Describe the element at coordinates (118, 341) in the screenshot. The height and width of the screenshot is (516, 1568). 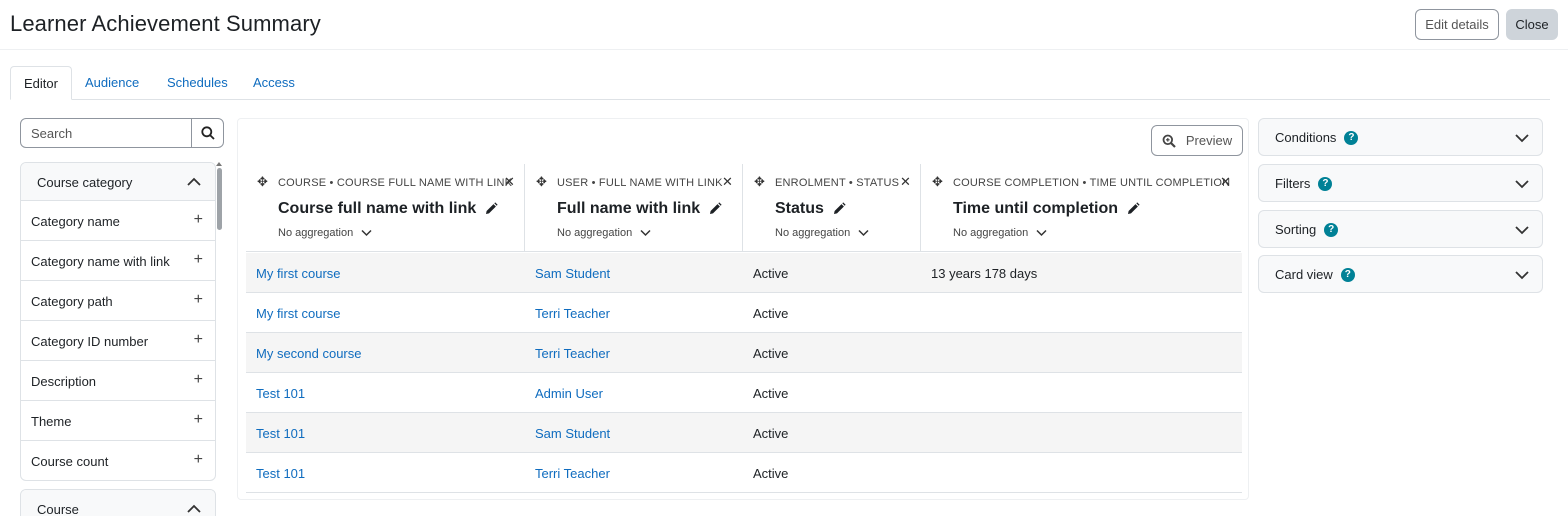
I see `list-item: Category ID number +` at that location.